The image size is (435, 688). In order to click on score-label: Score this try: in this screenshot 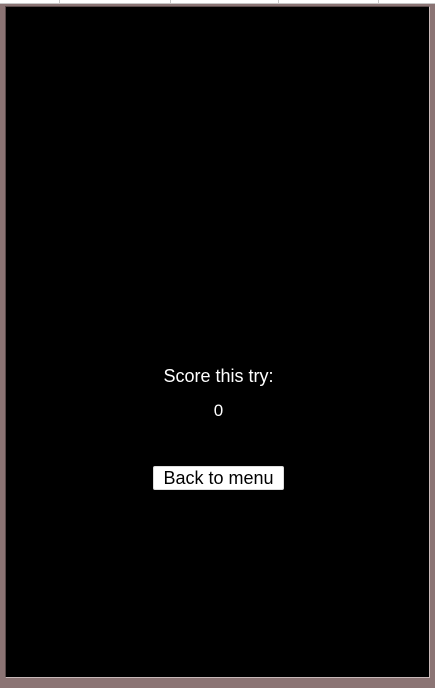, I will do `click(218, 376)`.